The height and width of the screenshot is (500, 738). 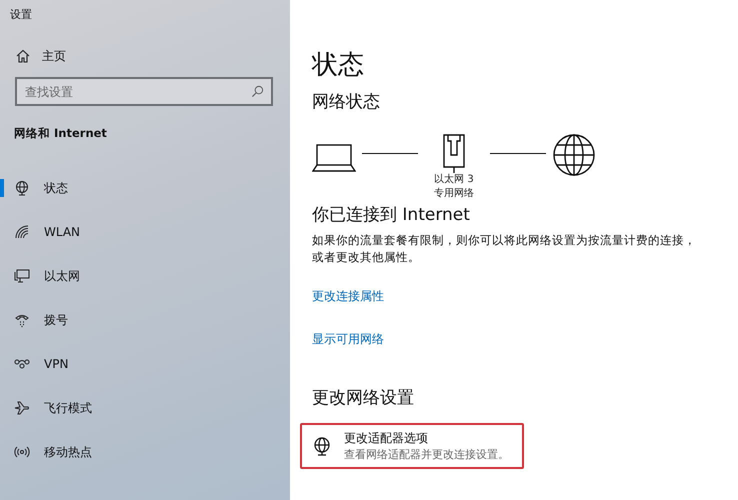 What do you see at coordinates (454, 194) in the screenshot?
I see `network-type: 专用网络` at bounding box center [454, 194].